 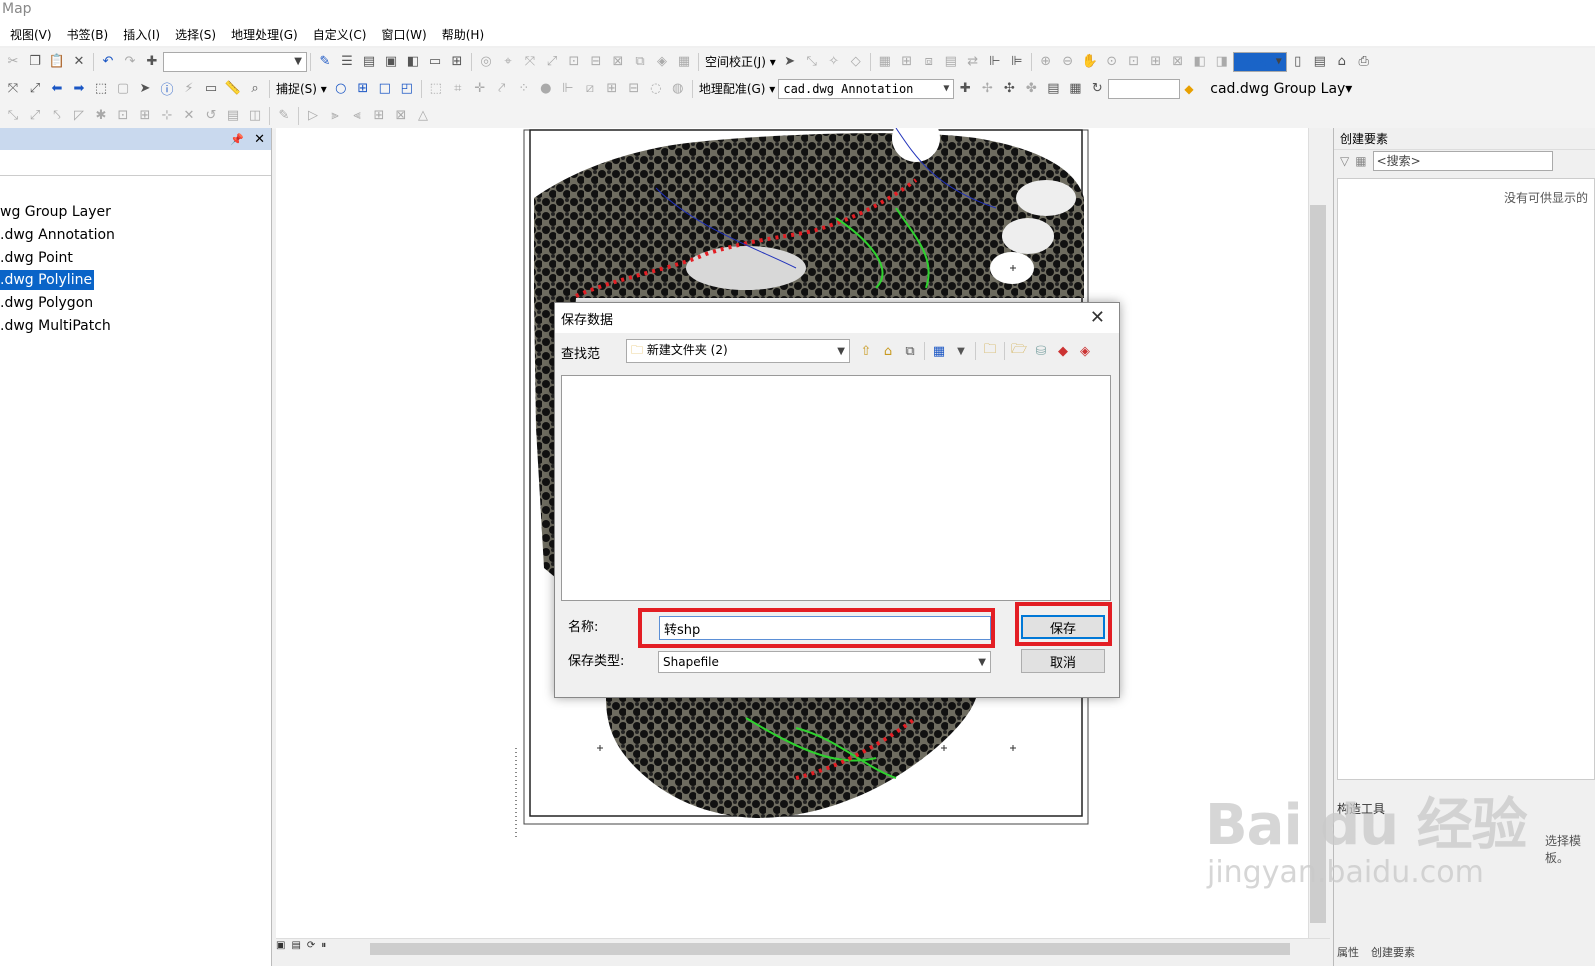 What do you see at coordinates (335, 116) in the screenshot?
I see `tool-icon: ⫸` at bounding box center [335, 116].